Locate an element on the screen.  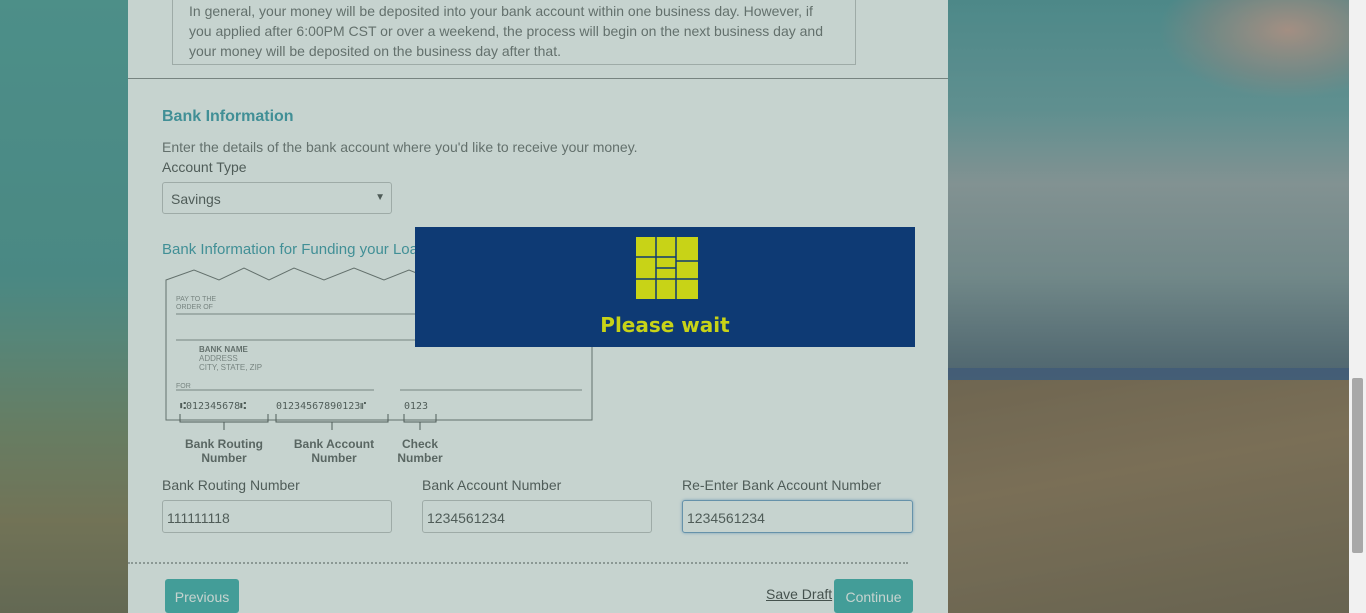
scrollbar-thumb is located at coordinates (1357, 465).